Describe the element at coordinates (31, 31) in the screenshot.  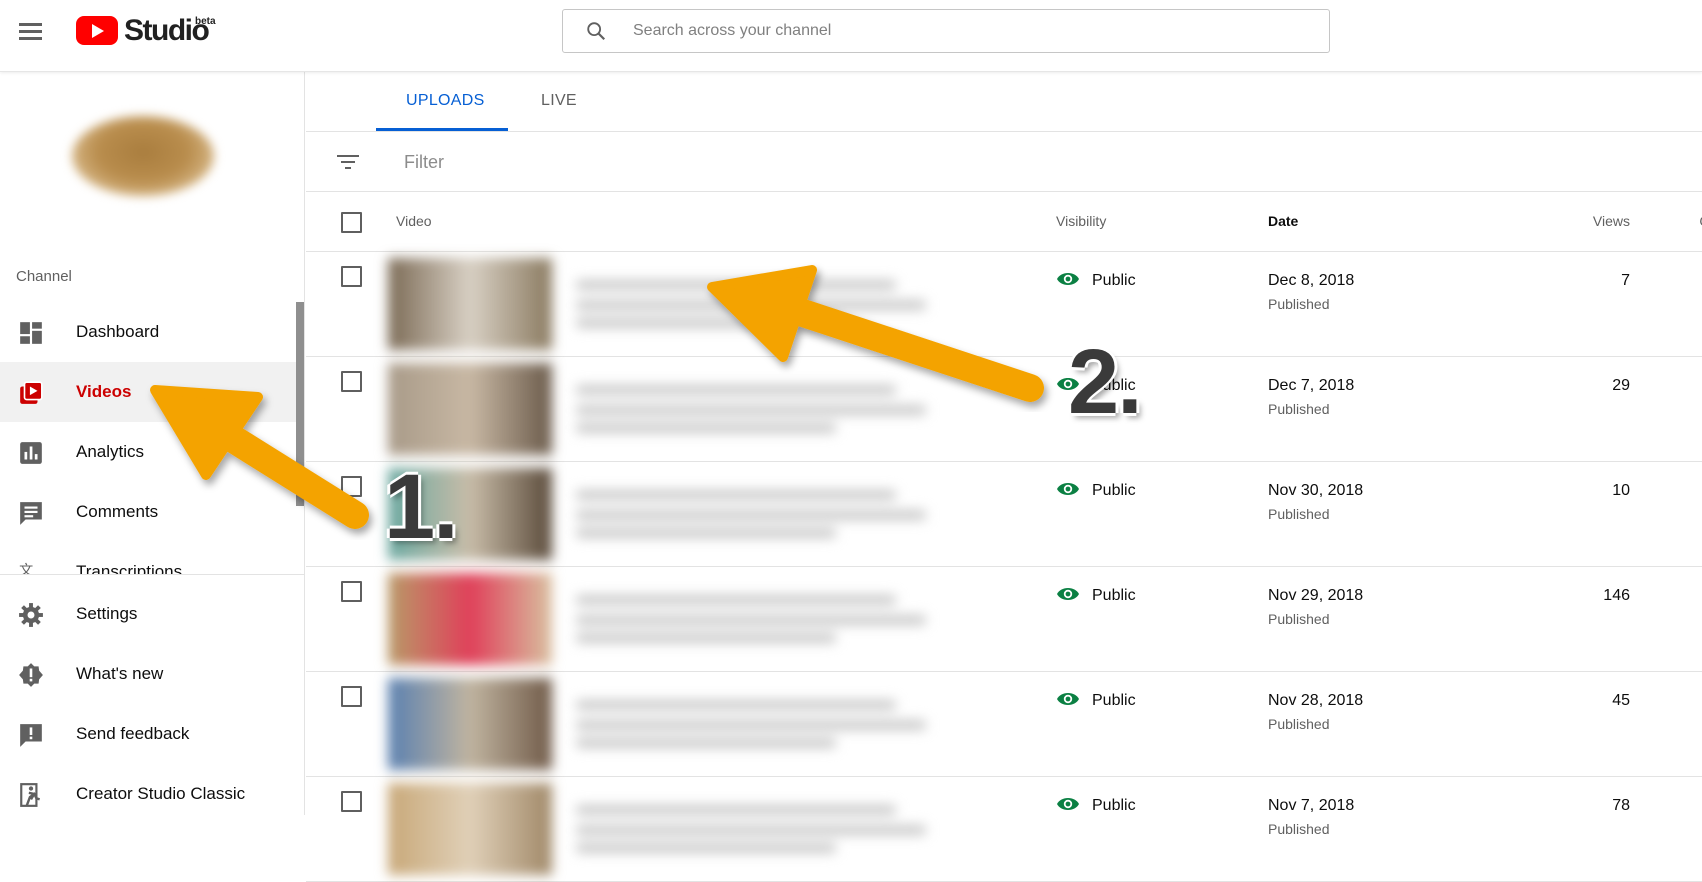
I see `hamburger-menu-icon` at that location.